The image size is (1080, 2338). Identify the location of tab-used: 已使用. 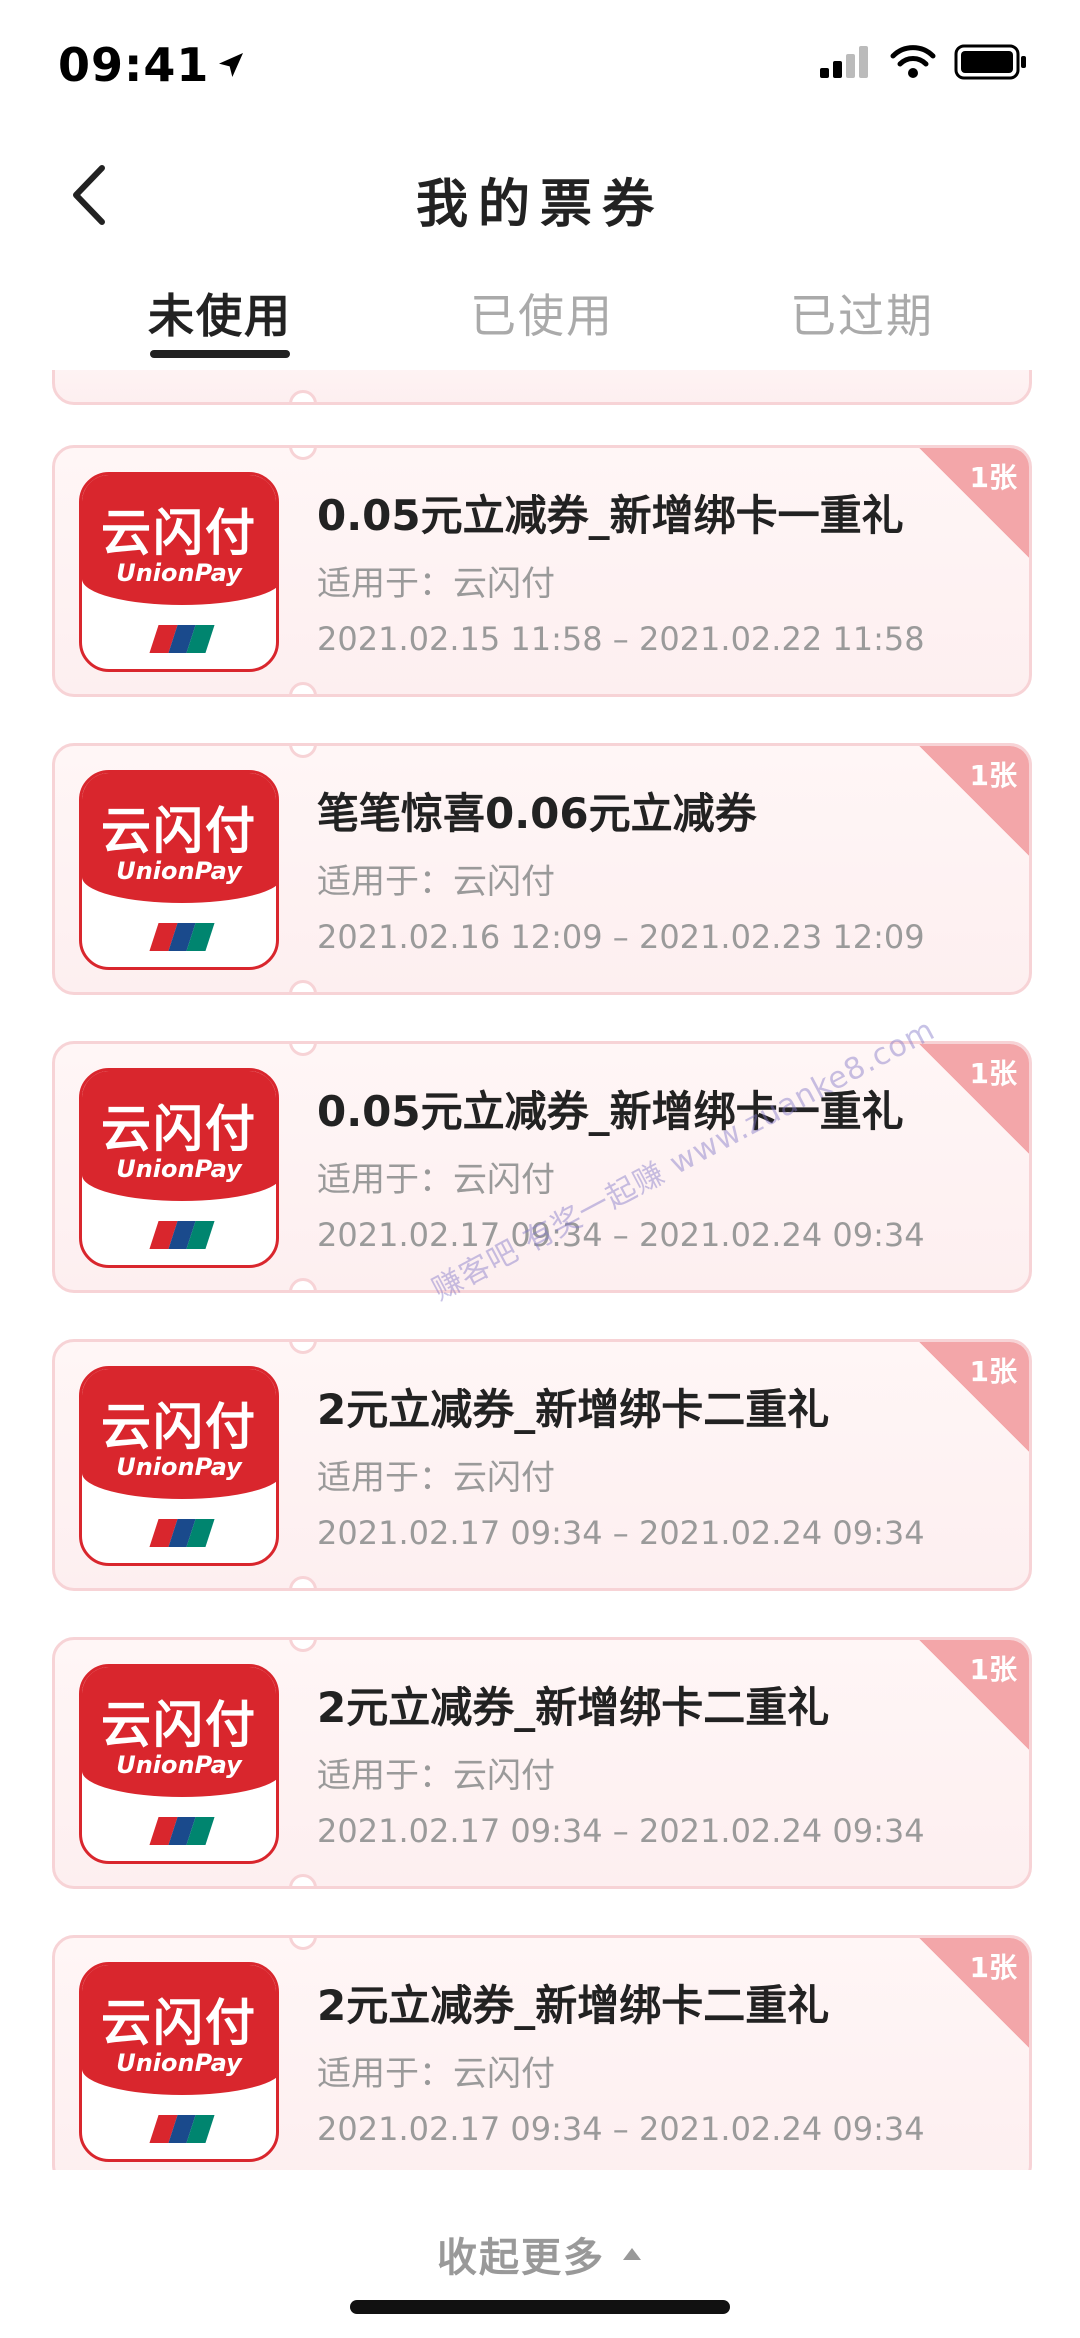
(542, 313).